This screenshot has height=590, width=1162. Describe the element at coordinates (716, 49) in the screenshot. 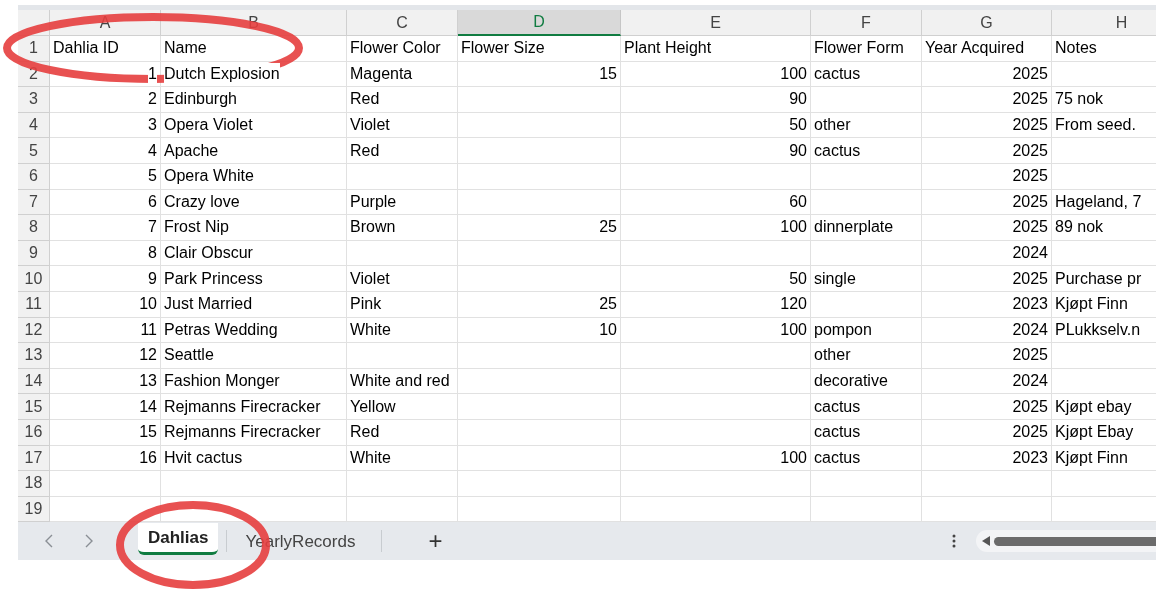

I see `column-title-cell: Plant Height` at that location.